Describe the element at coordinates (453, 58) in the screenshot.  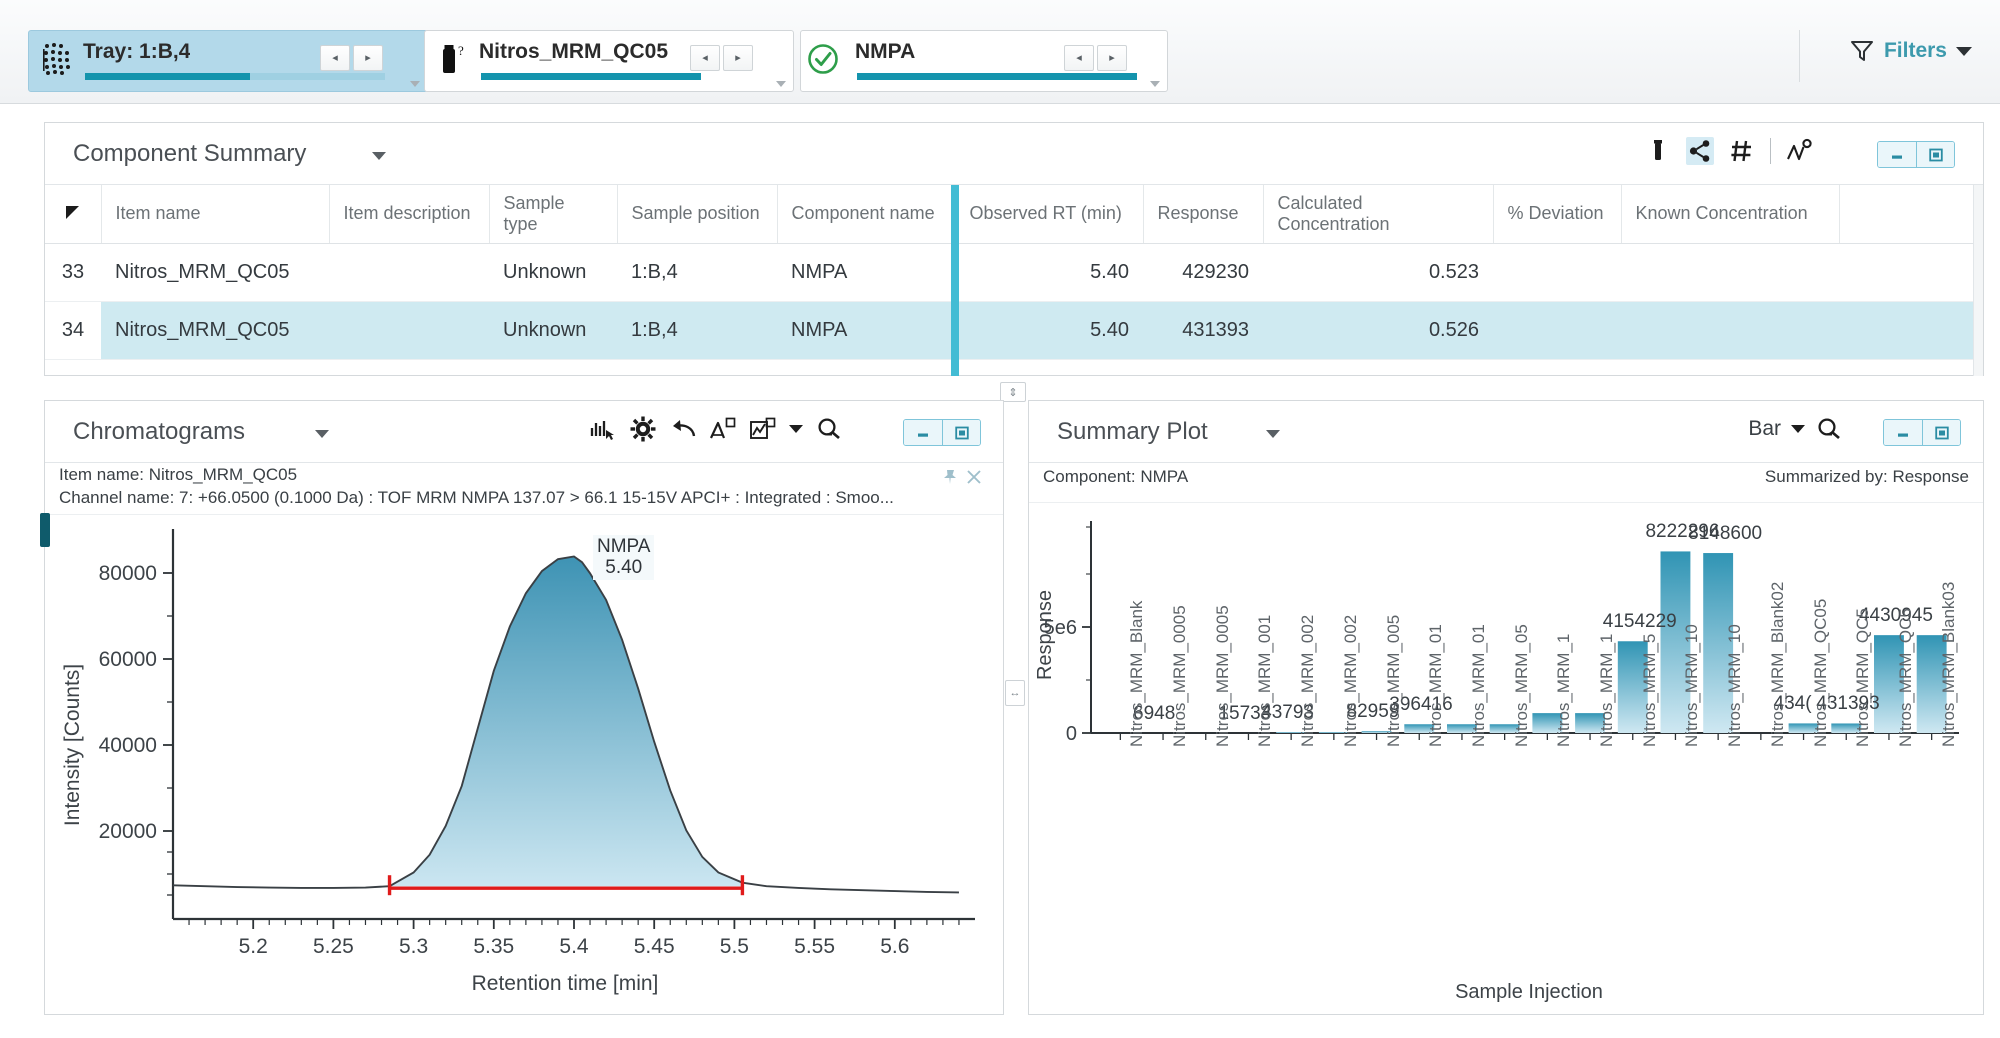
I see `vial-question-icon: ?` at that location.